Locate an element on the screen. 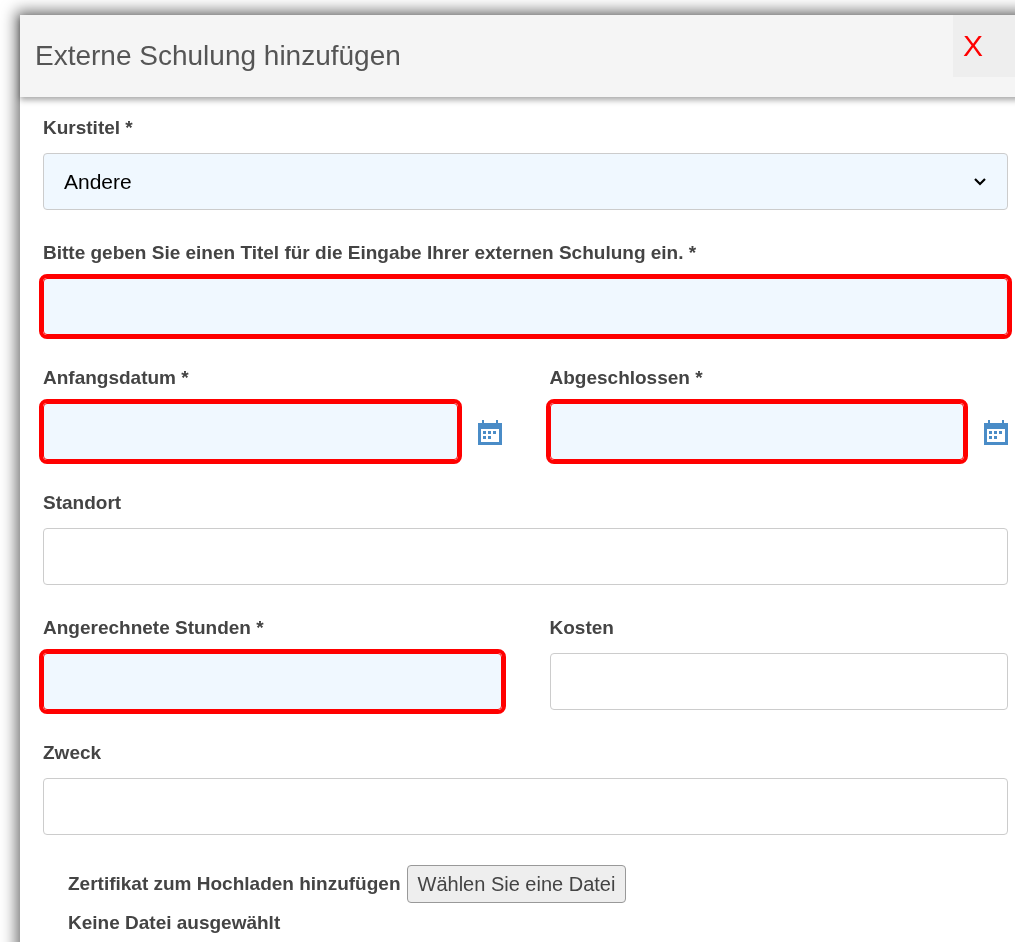 The image size is (1015, 942). field-label: Anfangsdatum * is located at coordinates (116, 378).